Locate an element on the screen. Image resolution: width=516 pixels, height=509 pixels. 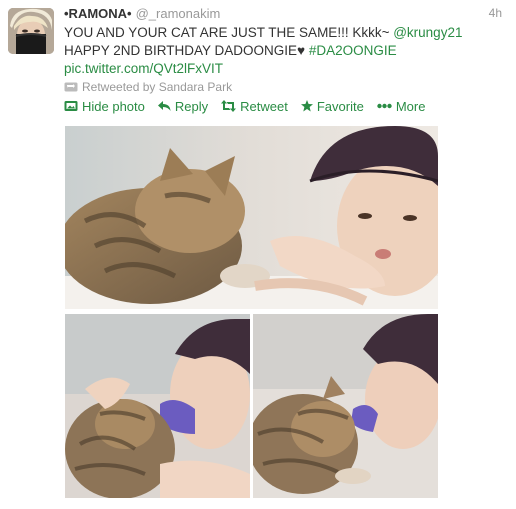
tweet-text-part2: HAPPY 2ND BIRTHDAY DADOONGIE♥ is located at coordinates (186, 50).